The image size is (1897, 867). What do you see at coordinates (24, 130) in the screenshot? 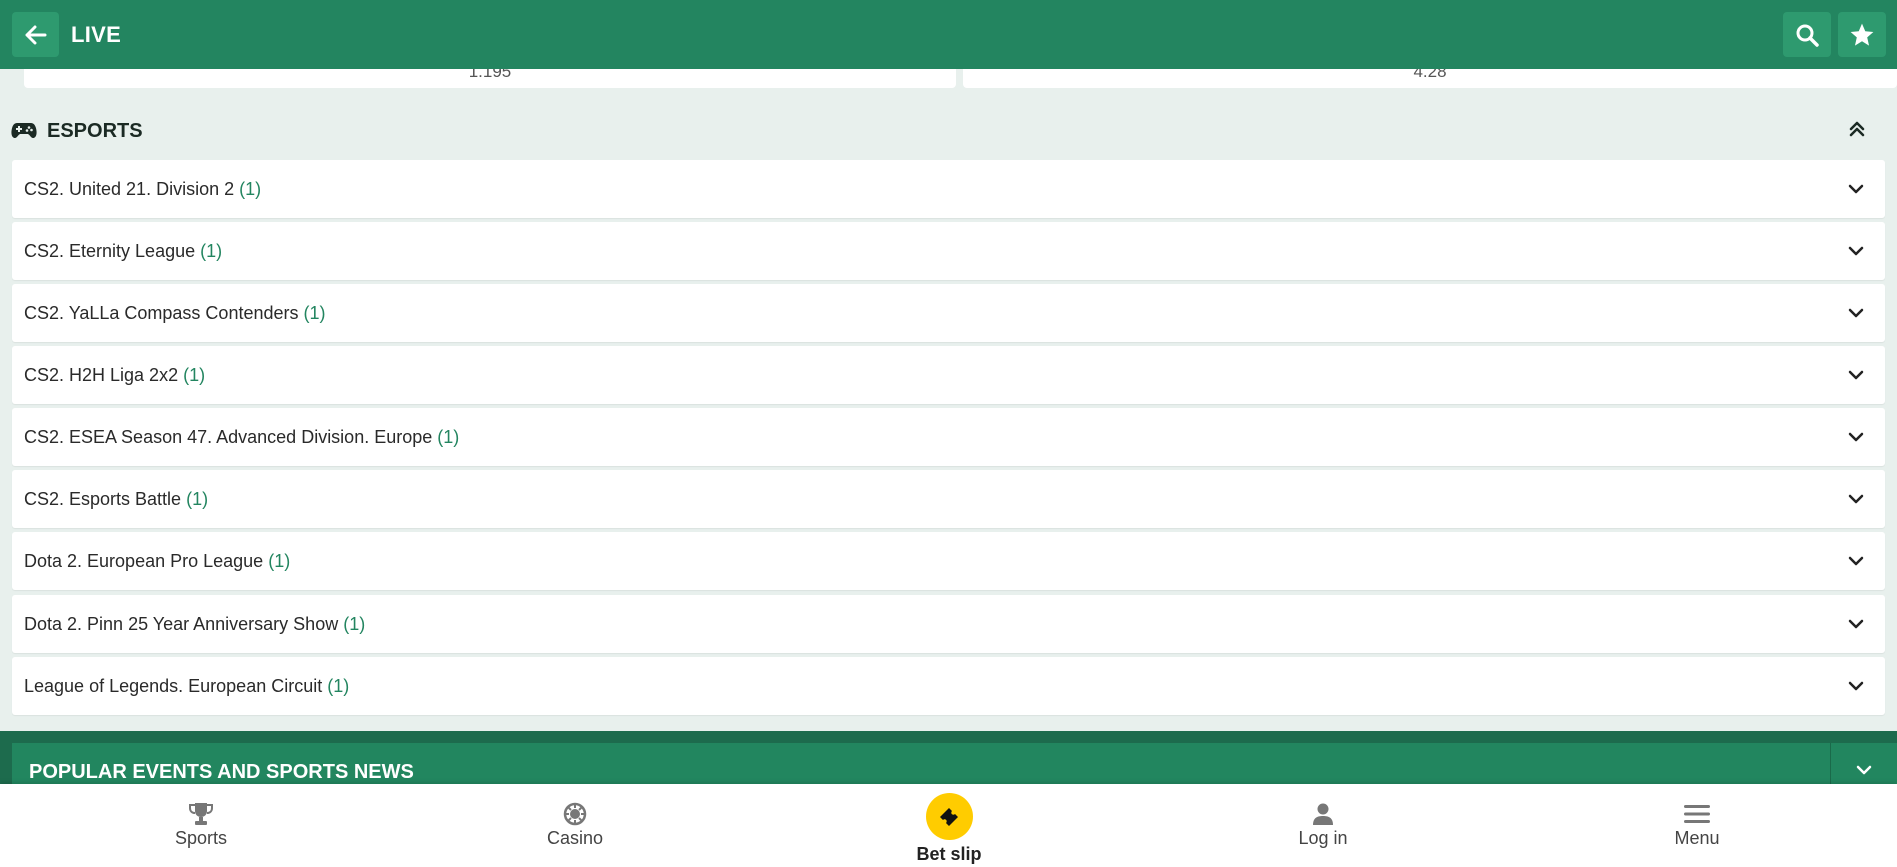
I see `gamepad-icon` at bounding box center [24, 130].